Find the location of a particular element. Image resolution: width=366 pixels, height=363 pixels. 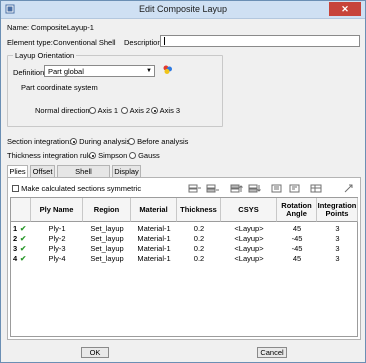

move-down-icon is located at coordinates (255, 188).